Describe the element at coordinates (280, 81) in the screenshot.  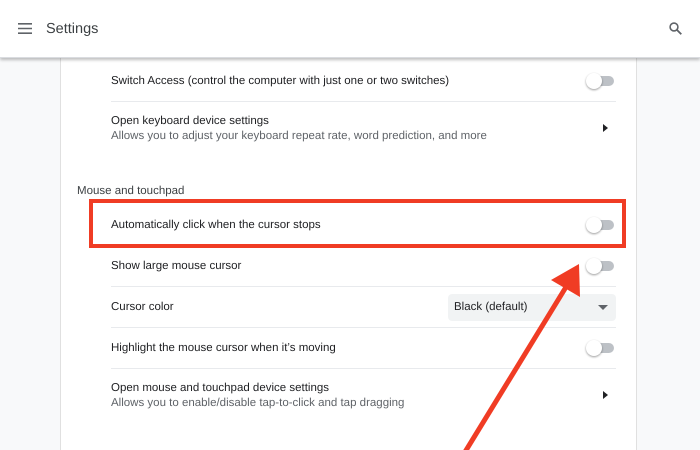
I see `setting-label: Switch Access (control the computer with just one or two switches)` at that location.